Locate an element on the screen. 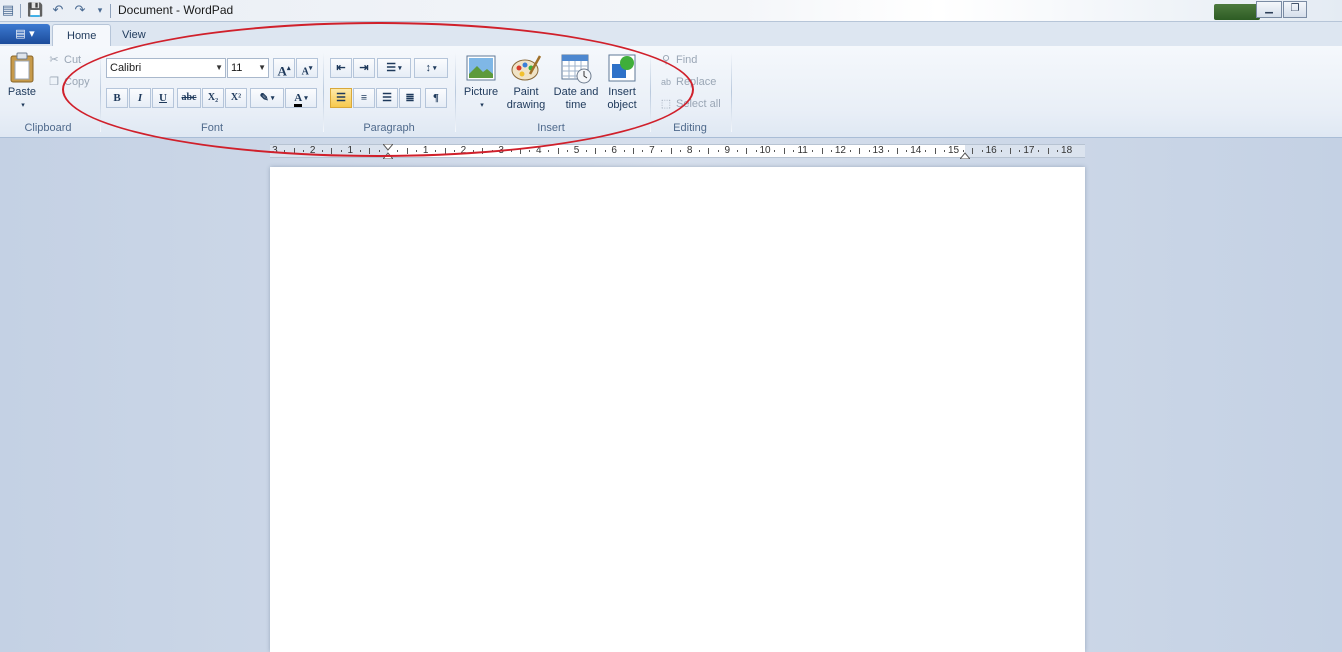  insert-group-label: Insert is located at coordinates (551, 128).